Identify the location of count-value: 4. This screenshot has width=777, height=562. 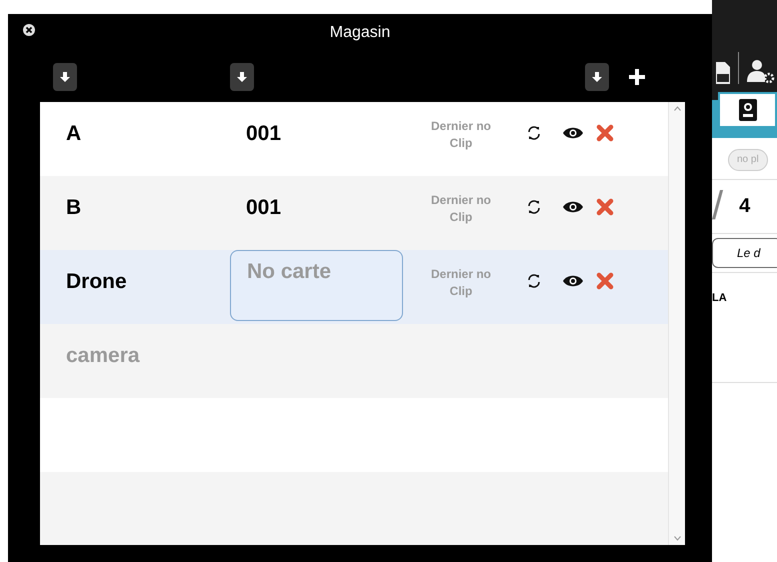
(744, 206).